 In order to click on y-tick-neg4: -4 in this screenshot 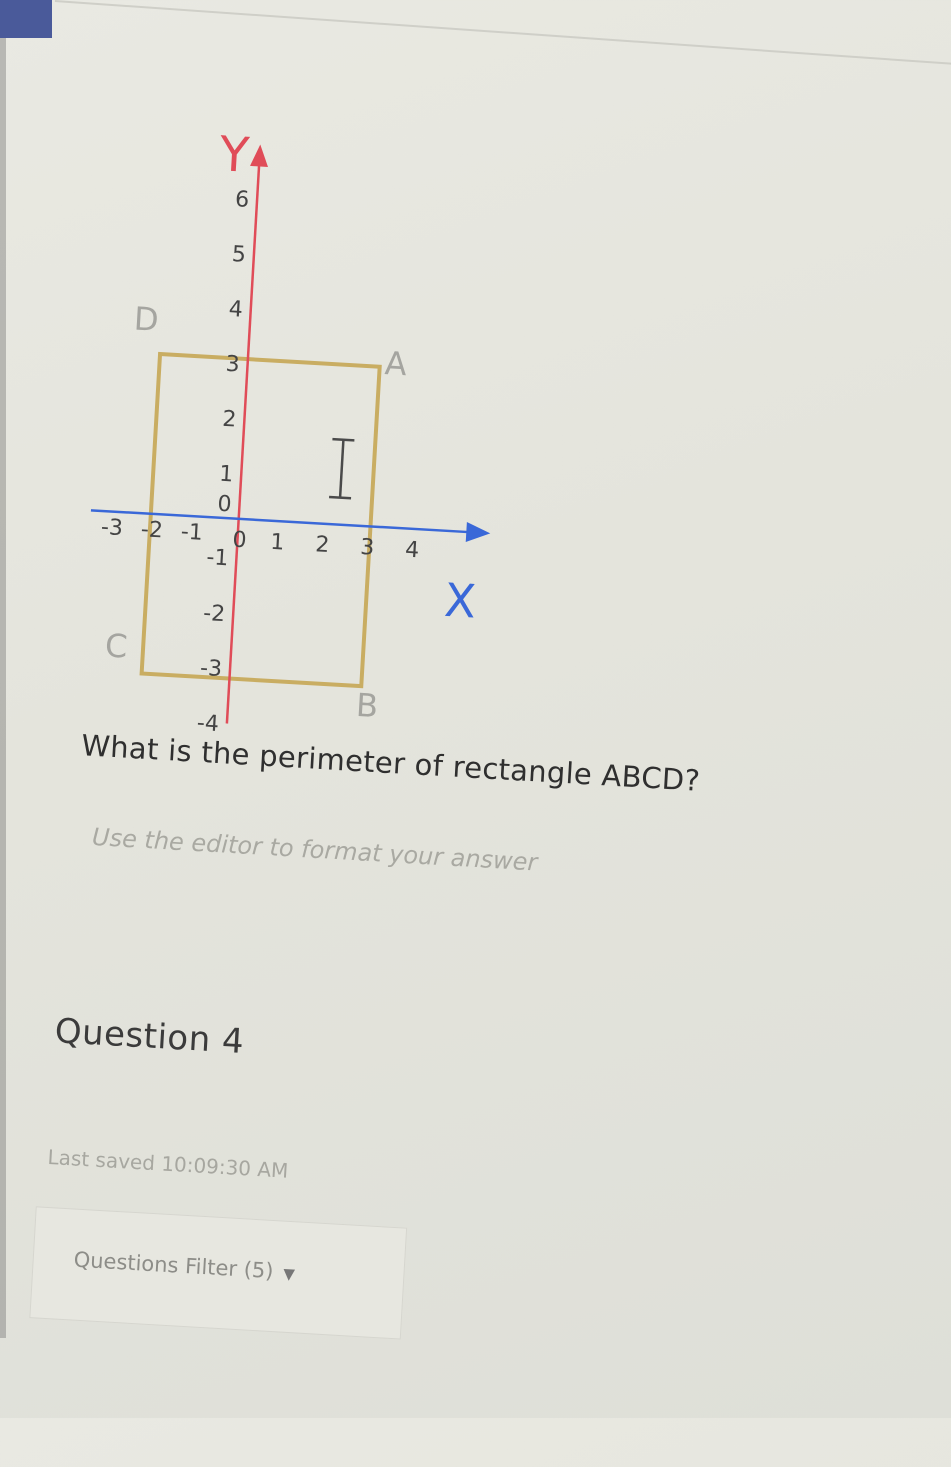, I will do `click(207, 724)`.